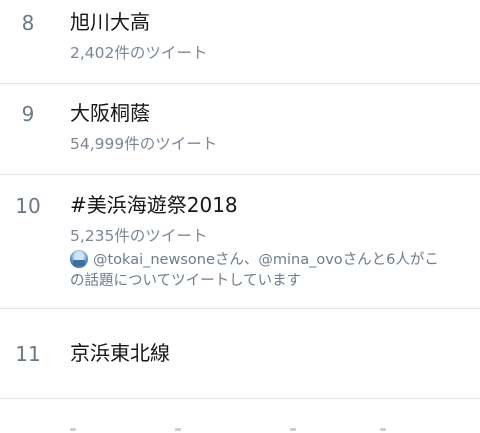 This screenshot has width=480, height=433. Describe the element at coordinates (110, 22) in the screenshot. I see `trend-title: 旭川大高` at that location.